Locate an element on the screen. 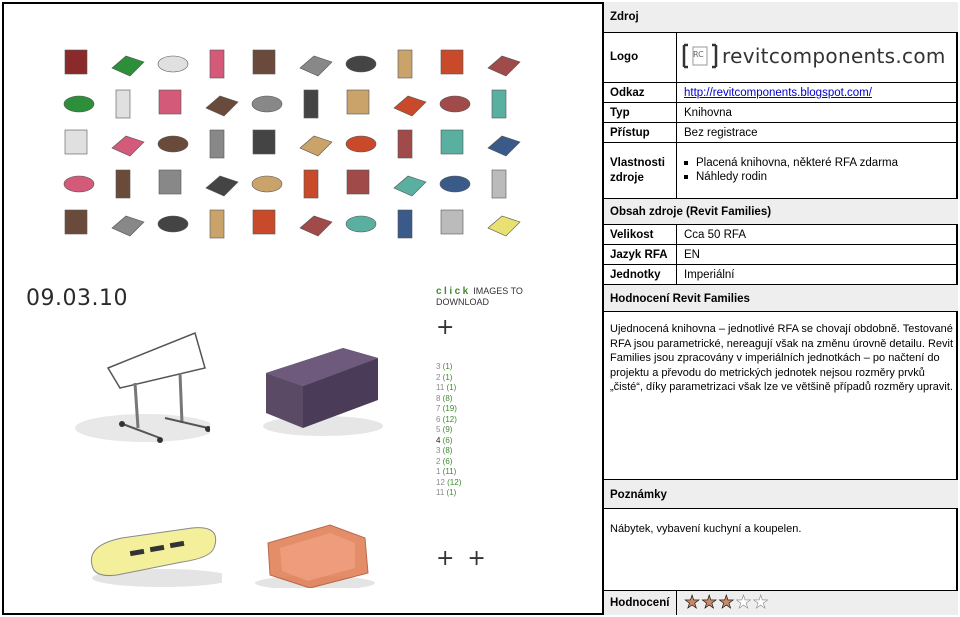 The image size is (960, 617). units-value: Imperiální is located at coordinates (709, 275).